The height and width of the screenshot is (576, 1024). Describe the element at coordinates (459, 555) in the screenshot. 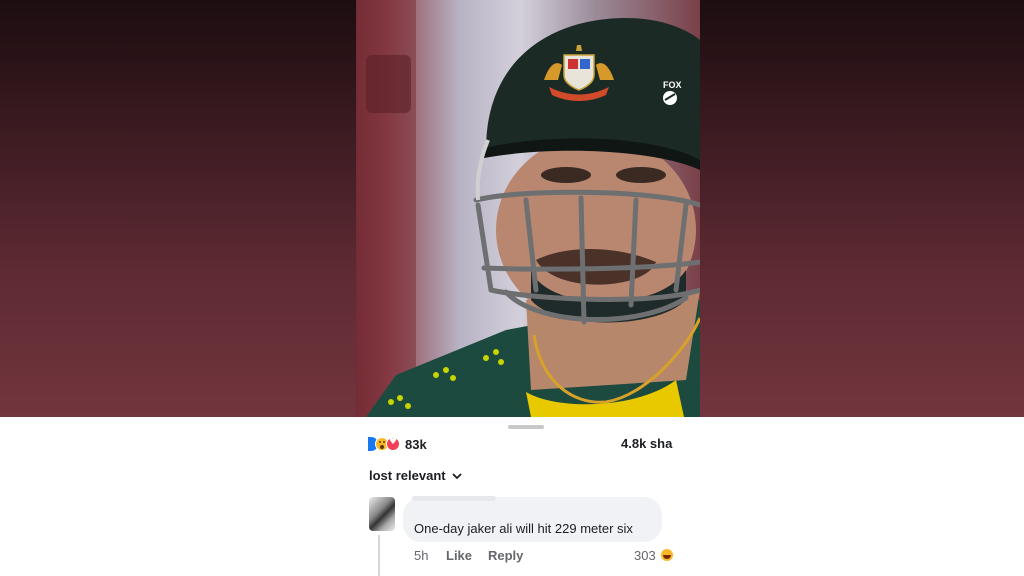

I see `like-button: Like` at that location.